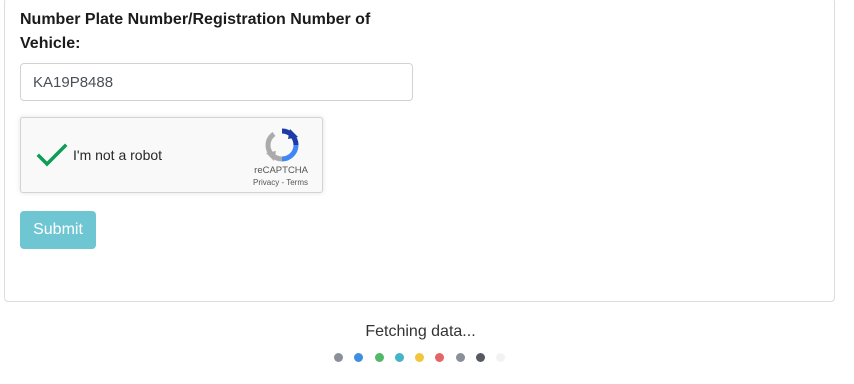 This screenshot has width=854, height=384. I want to click on loading-dots, so click(420, 358).